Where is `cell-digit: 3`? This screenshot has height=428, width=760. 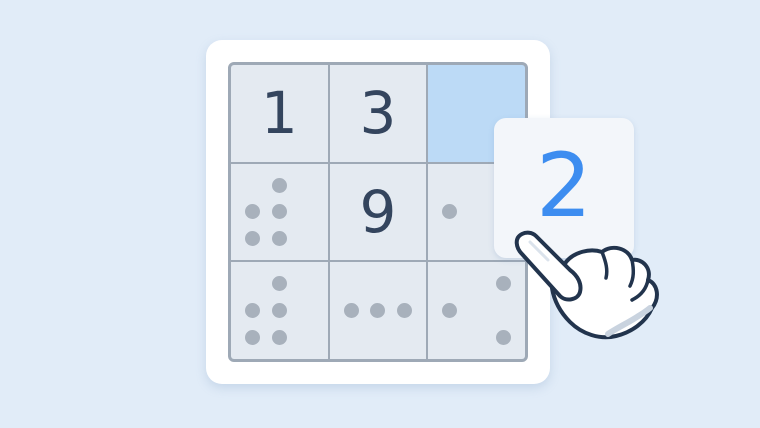
cell-digit: 3 is located at coordinates (378, 113).